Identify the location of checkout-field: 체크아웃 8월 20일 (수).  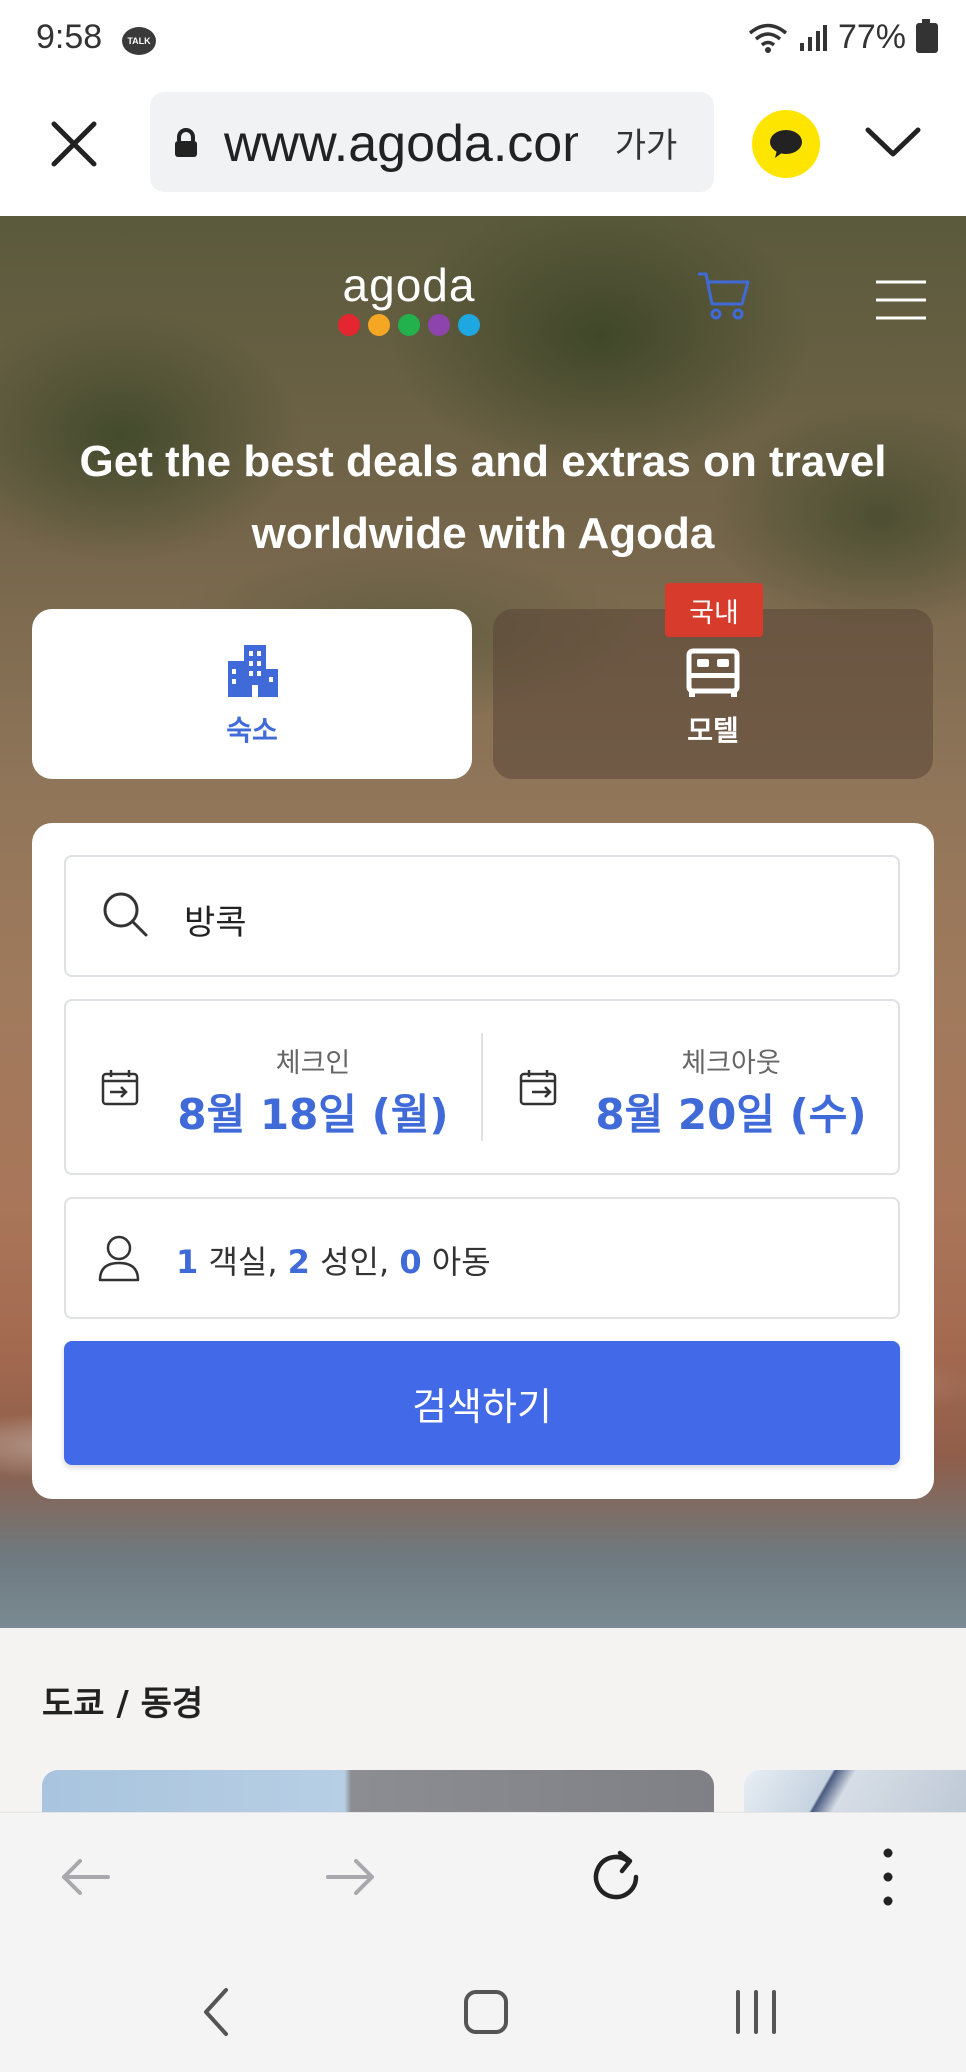
(691, 1087).